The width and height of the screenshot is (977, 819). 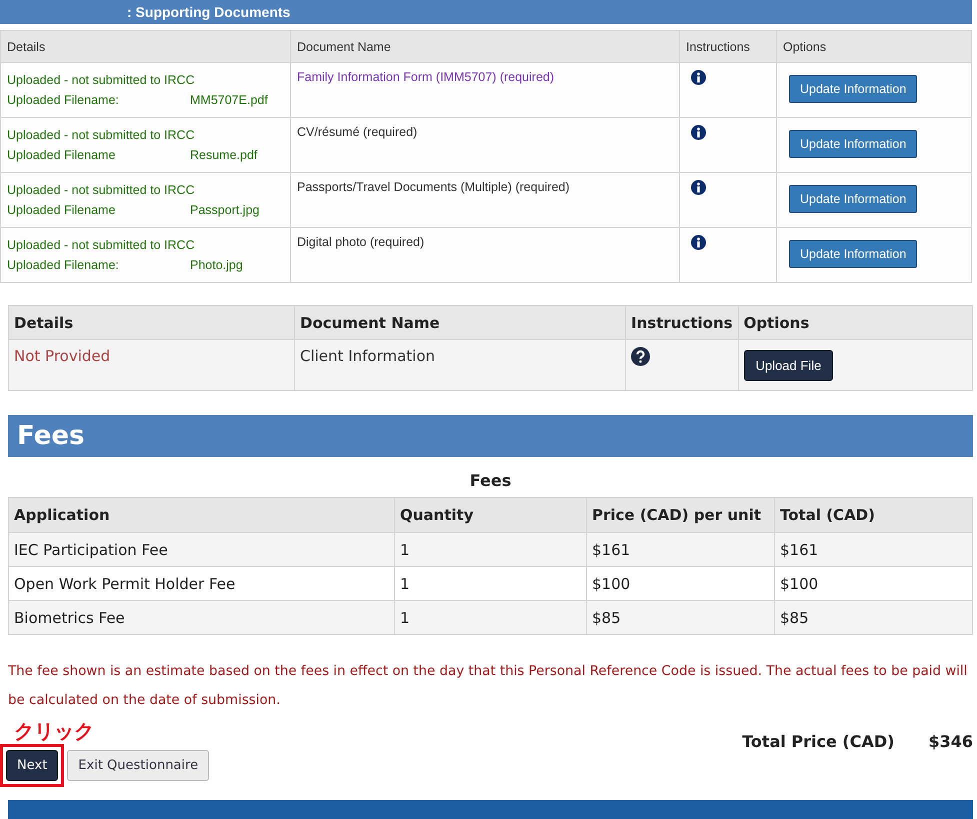 I want to click on table-cell: IEC Participation Fee, so click(x=201, y=549).